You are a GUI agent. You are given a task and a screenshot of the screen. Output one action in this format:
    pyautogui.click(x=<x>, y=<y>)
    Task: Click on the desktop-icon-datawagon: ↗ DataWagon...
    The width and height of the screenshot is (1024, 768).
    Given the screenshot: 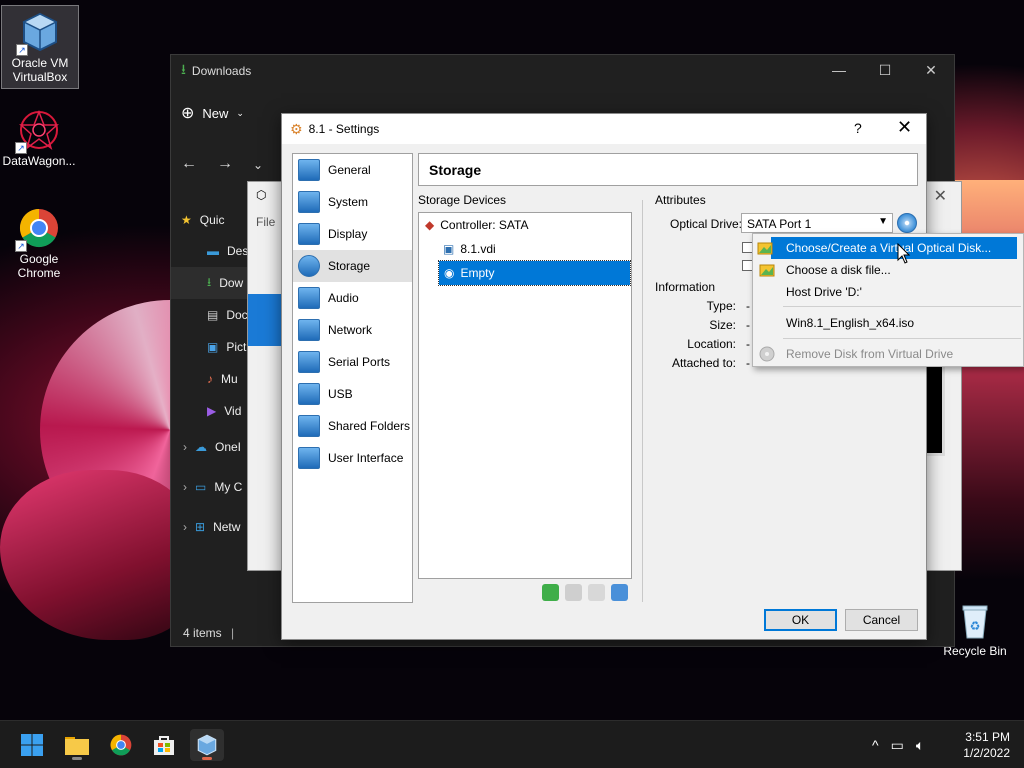 What is the action you would take?
    pyautogui.click(x=39, y=136)
    